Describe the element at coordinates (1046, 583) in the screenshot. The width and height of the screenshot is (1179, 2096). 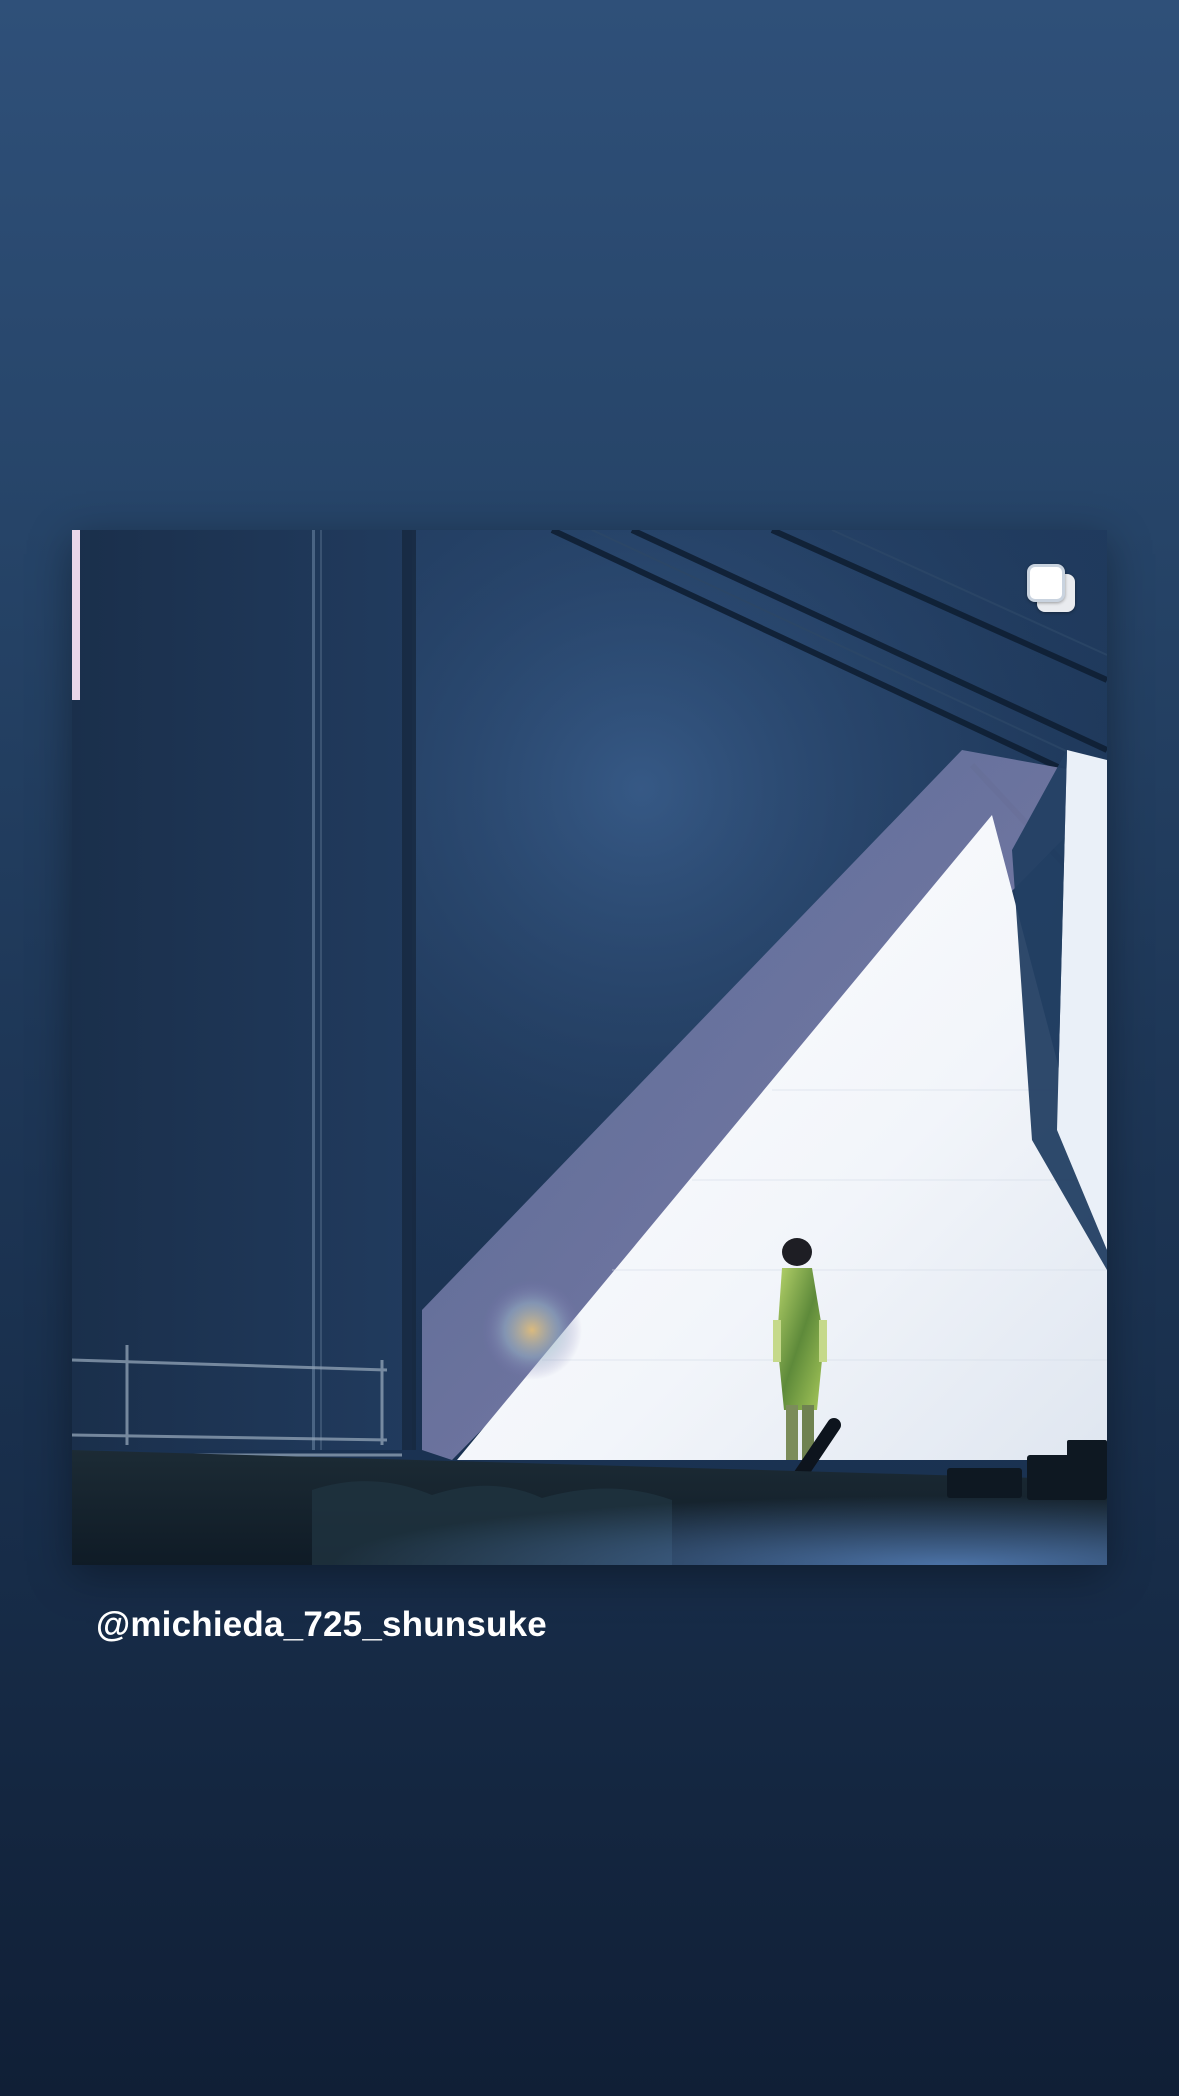
I see `carousel-front-square` at that location.